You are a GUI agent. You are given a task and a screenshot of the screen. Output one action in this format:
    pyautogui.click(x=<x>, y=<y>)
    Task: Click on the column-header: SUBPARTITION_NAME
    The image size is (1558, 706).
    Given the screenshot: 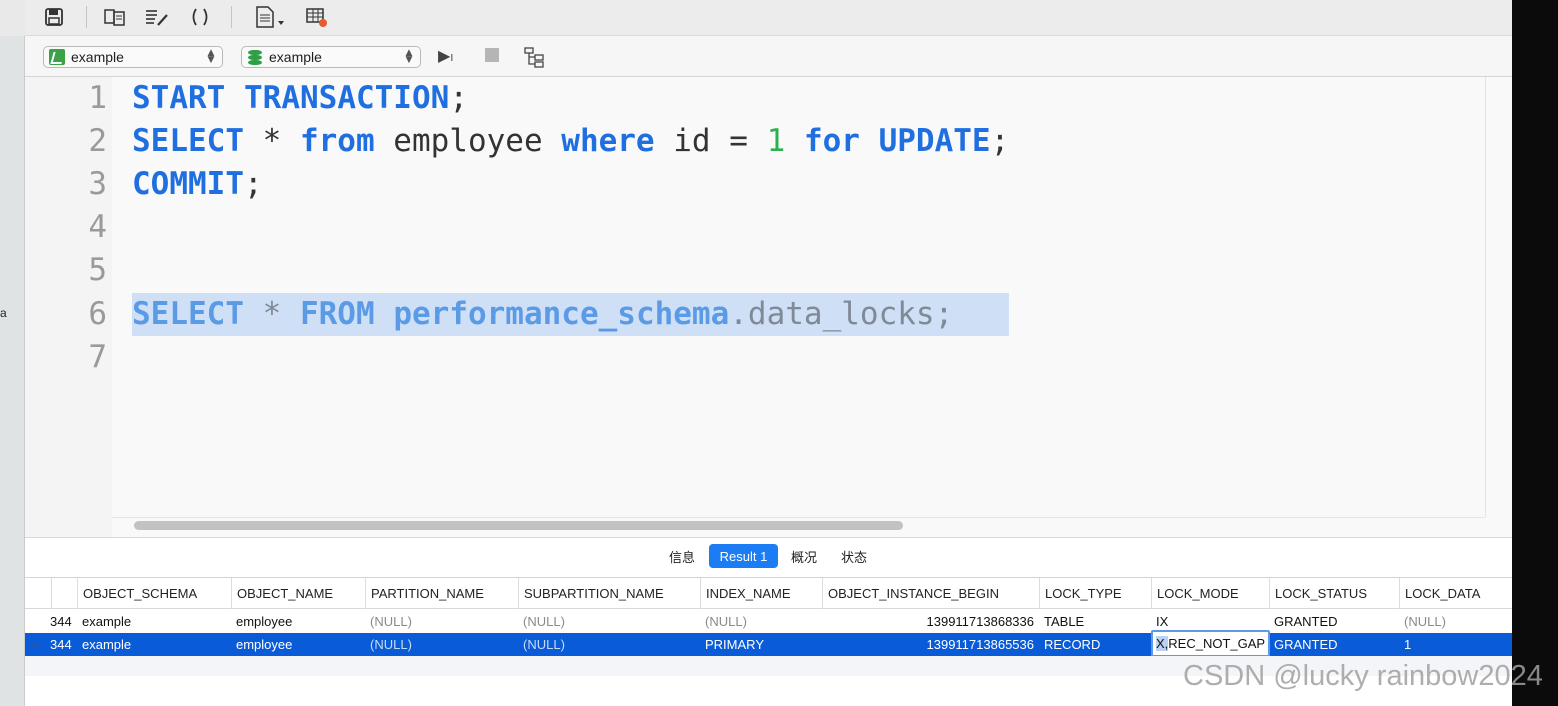 What is the action you would take?
    pyautogui.click(x=609, y=593)
    